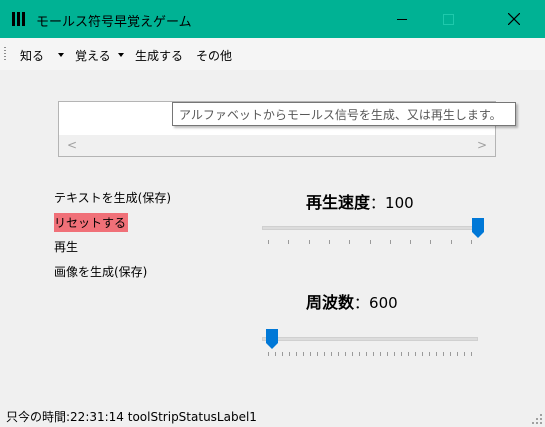  I want to click on status-label: 只今の時間:22:31:14 toolStripStatusLabel1, so click(131, 417).